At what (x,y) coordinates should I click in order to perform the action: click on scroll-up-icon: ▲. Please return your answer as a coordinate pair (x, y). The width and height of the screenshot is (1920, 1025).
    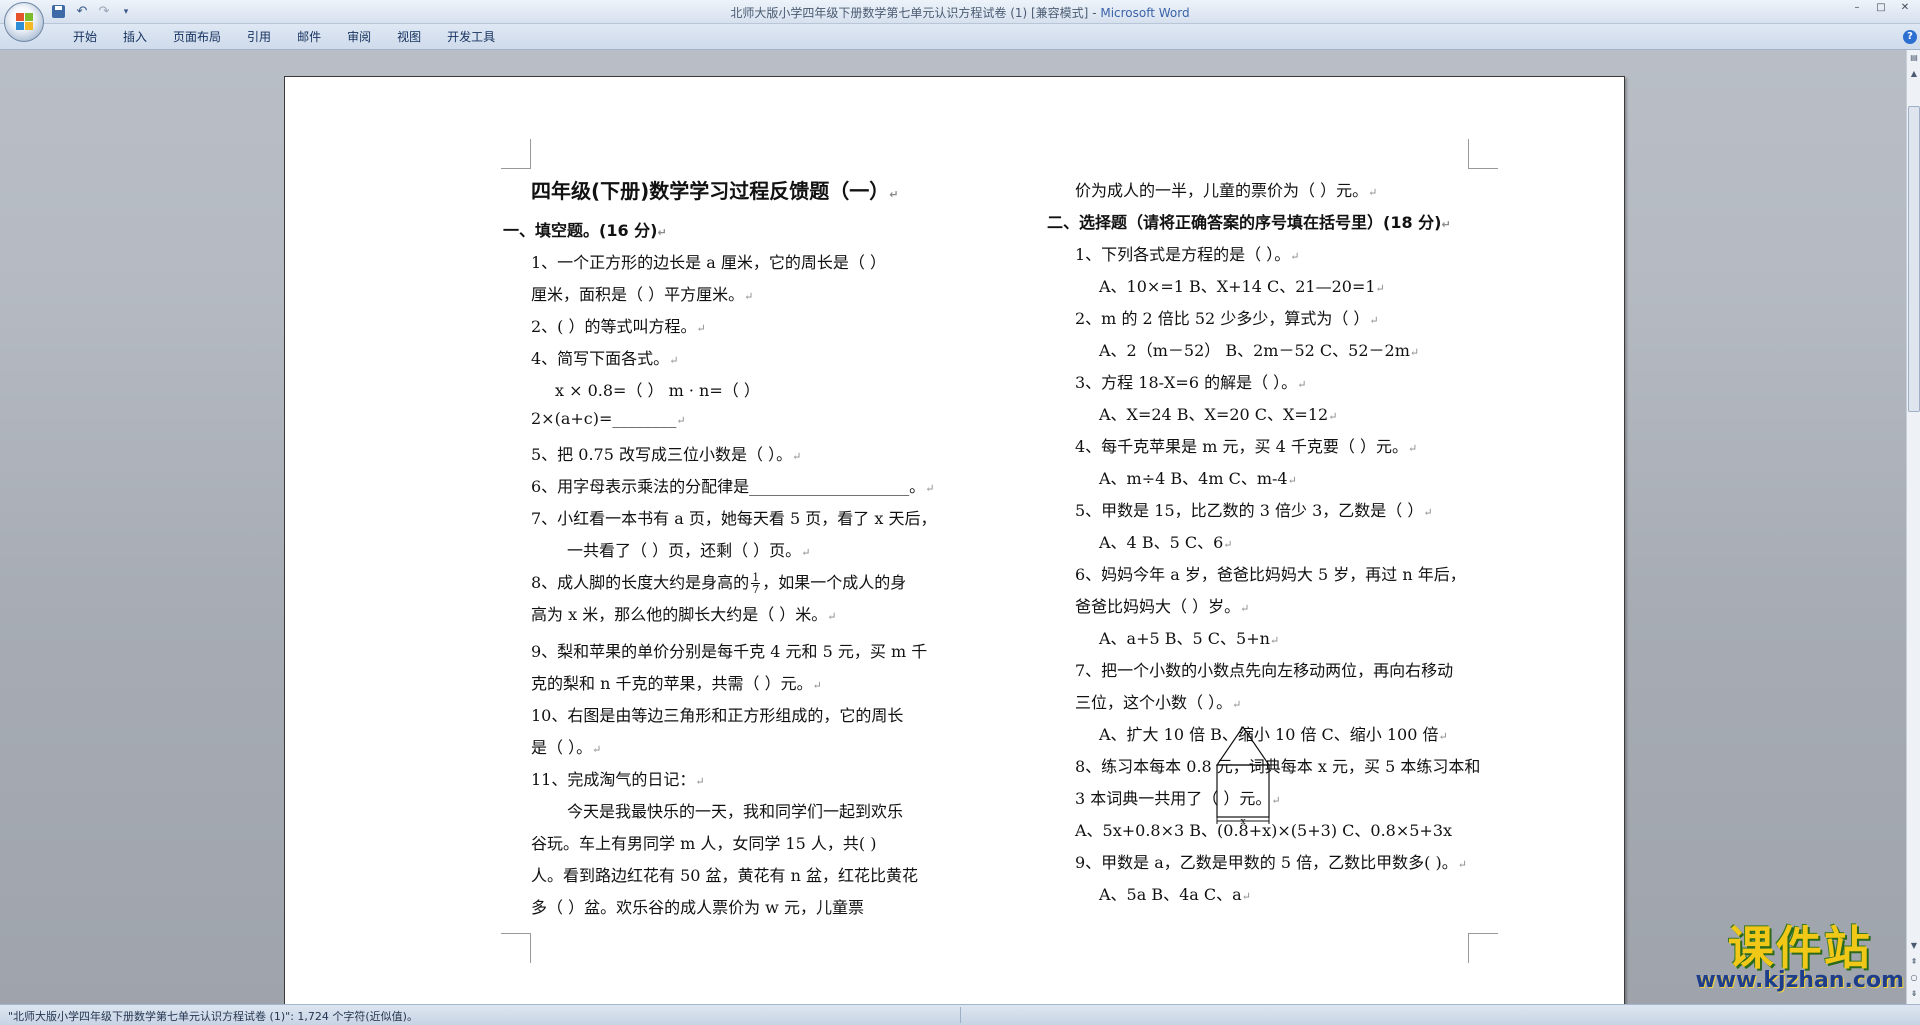
    Looking at the image, I should click on (1914, 74).